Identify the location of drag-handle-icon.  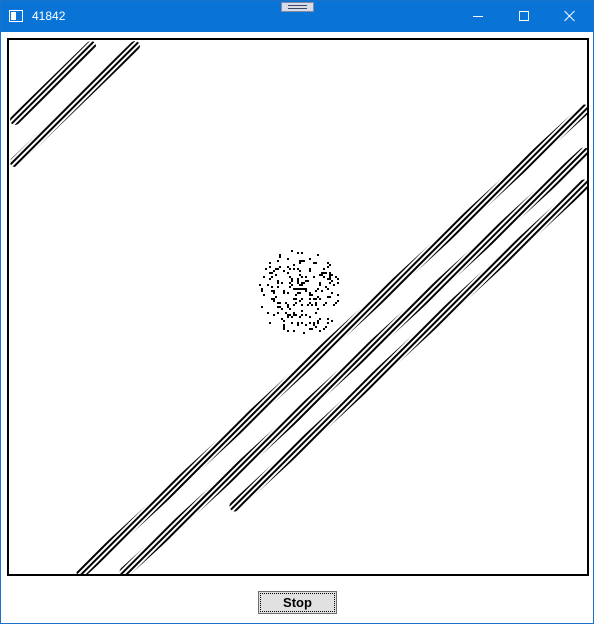
(297, 7).